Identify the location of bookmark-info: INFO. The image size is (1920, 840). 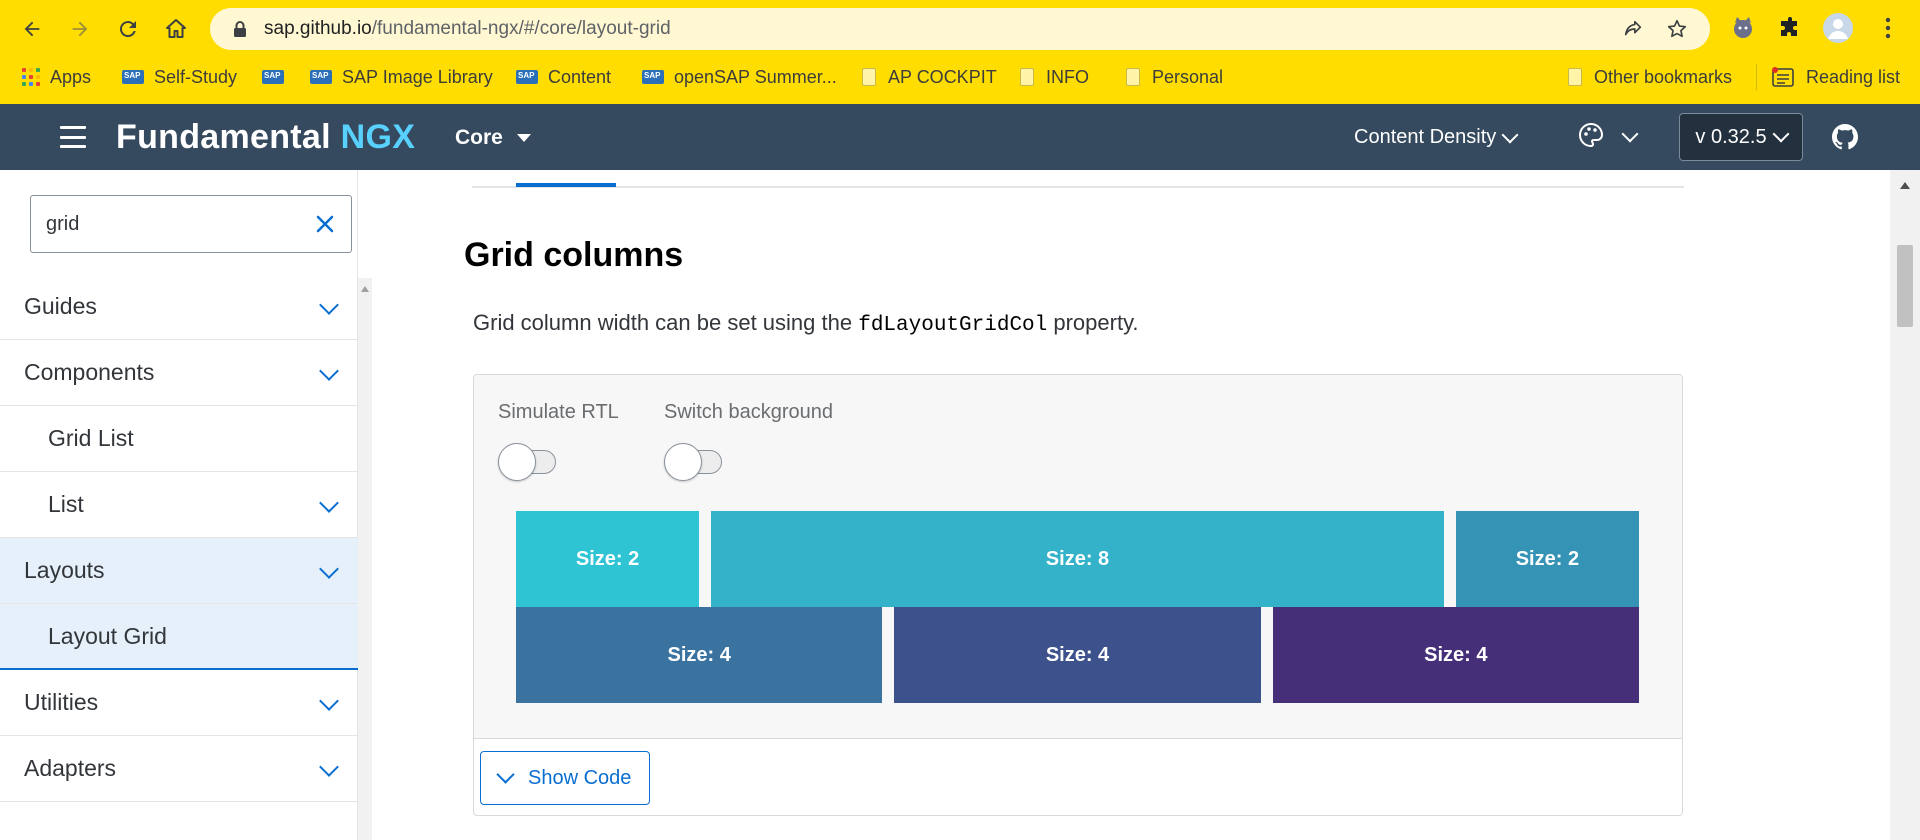
(1054, 77).